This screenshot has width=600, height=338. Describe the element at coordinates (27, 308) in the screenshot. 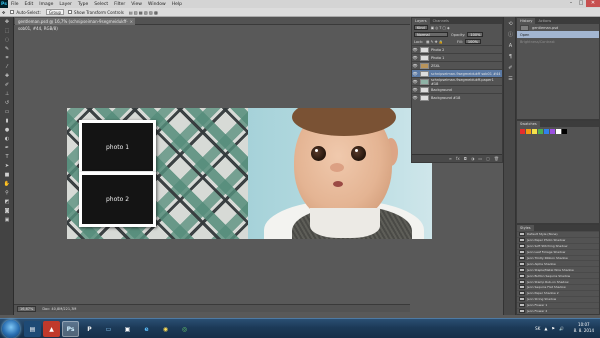

I see `zoom-field: 16,67%` at that location.